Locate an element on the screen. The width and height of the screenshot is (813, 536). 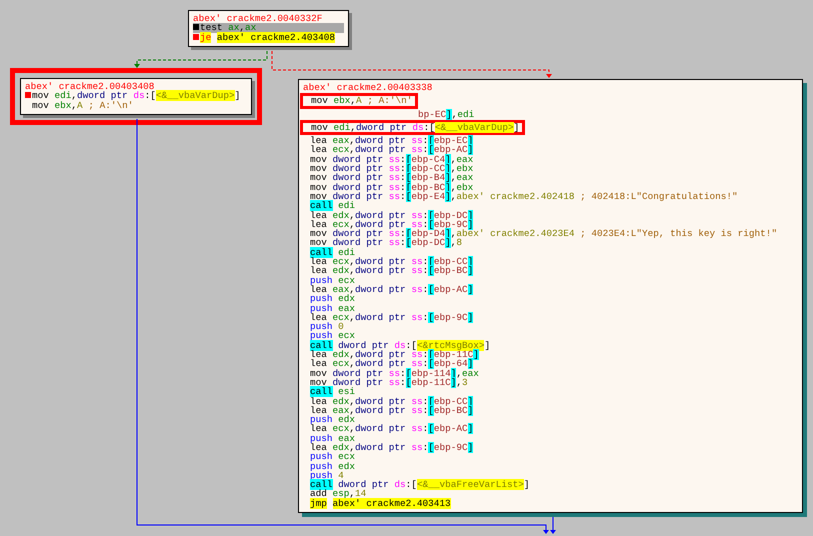
code-line: mov dword ptr ss:[ebp-11C],3 is located at coordinates (388, 383).